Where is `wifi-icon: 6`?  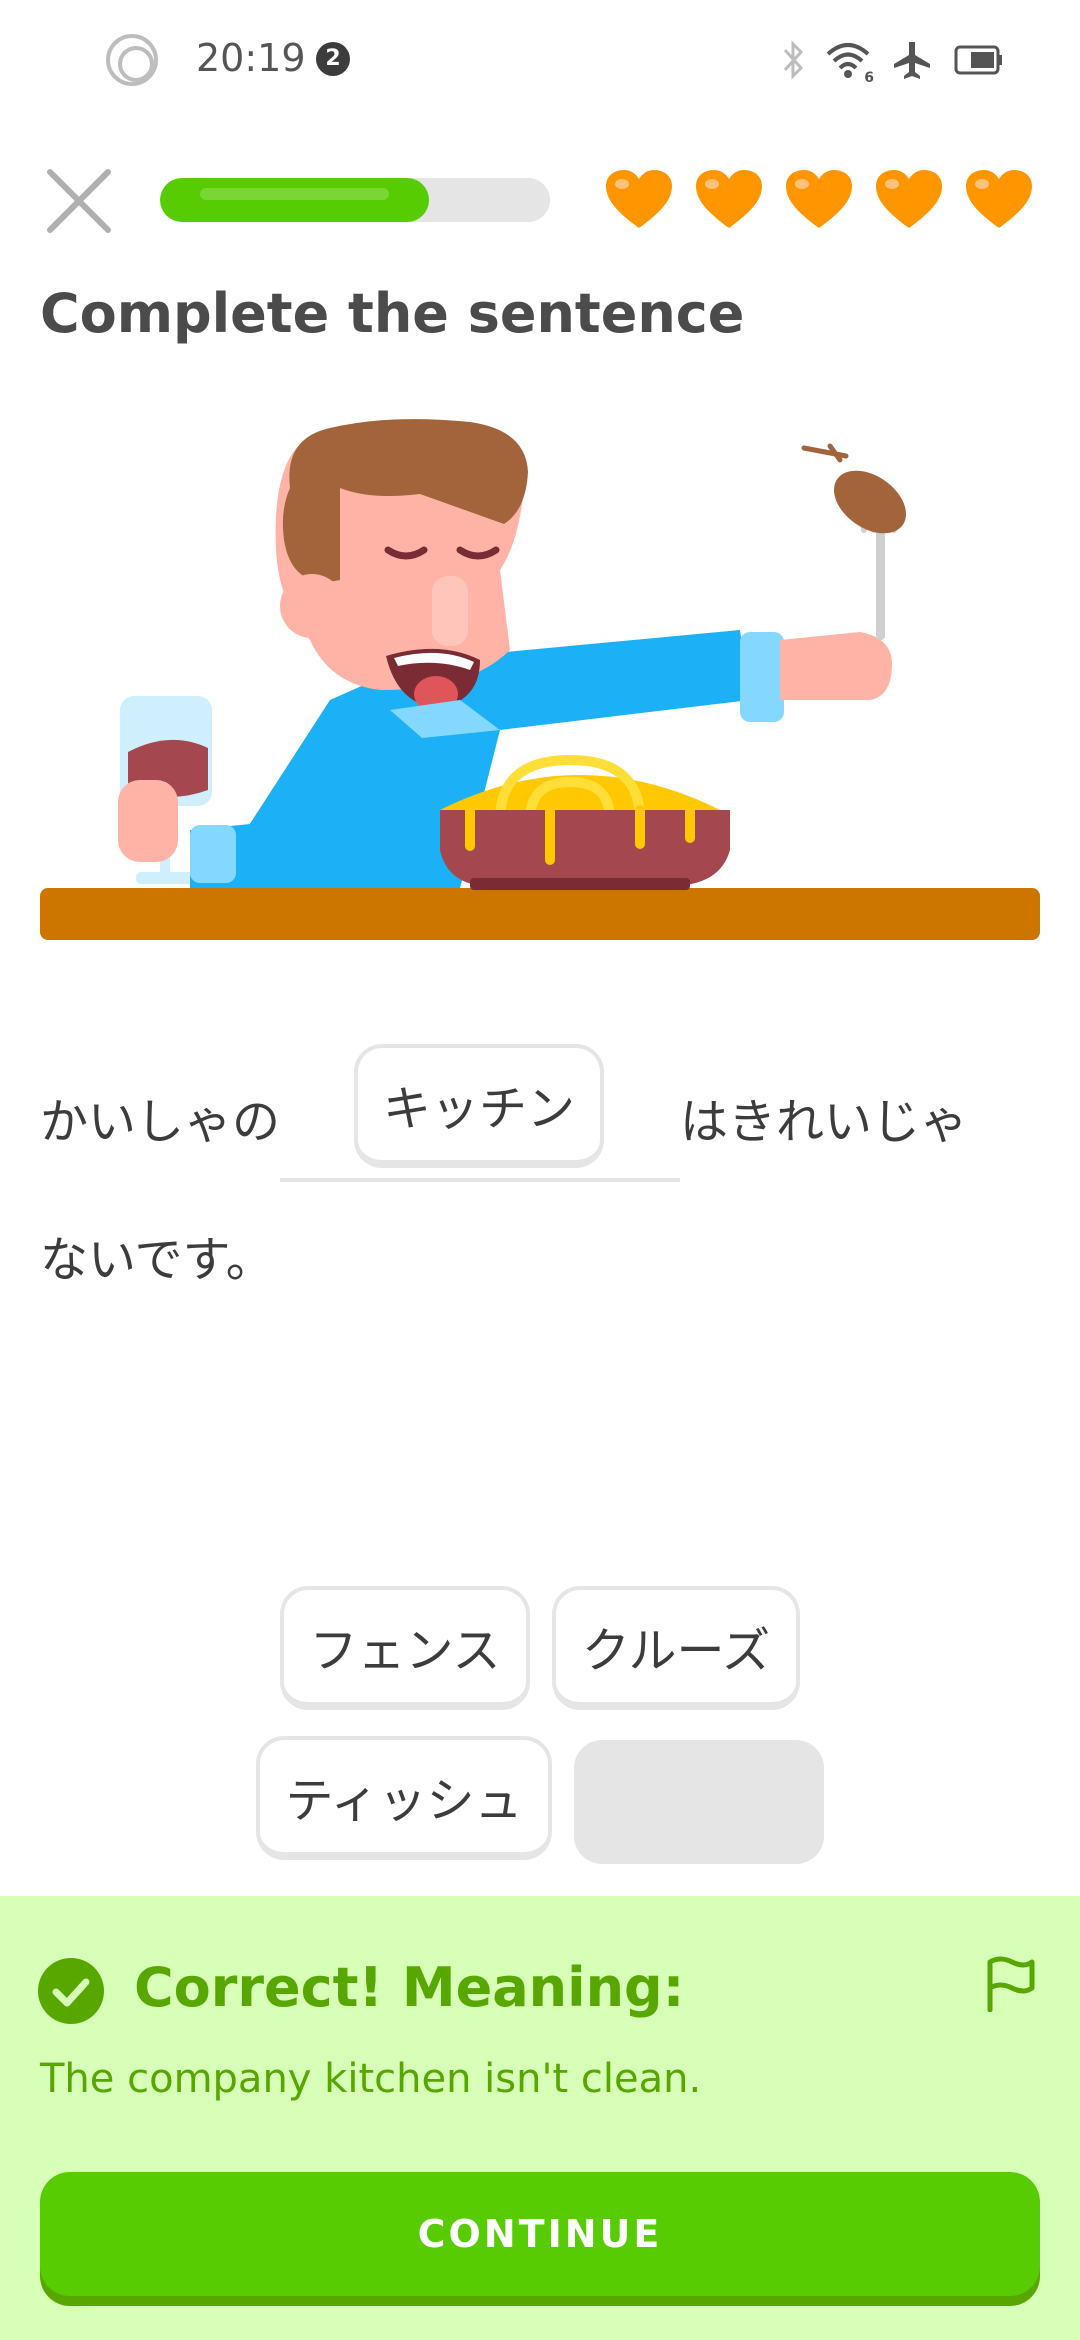
wifi-icon: 6 is located at coordinates (850, 63).